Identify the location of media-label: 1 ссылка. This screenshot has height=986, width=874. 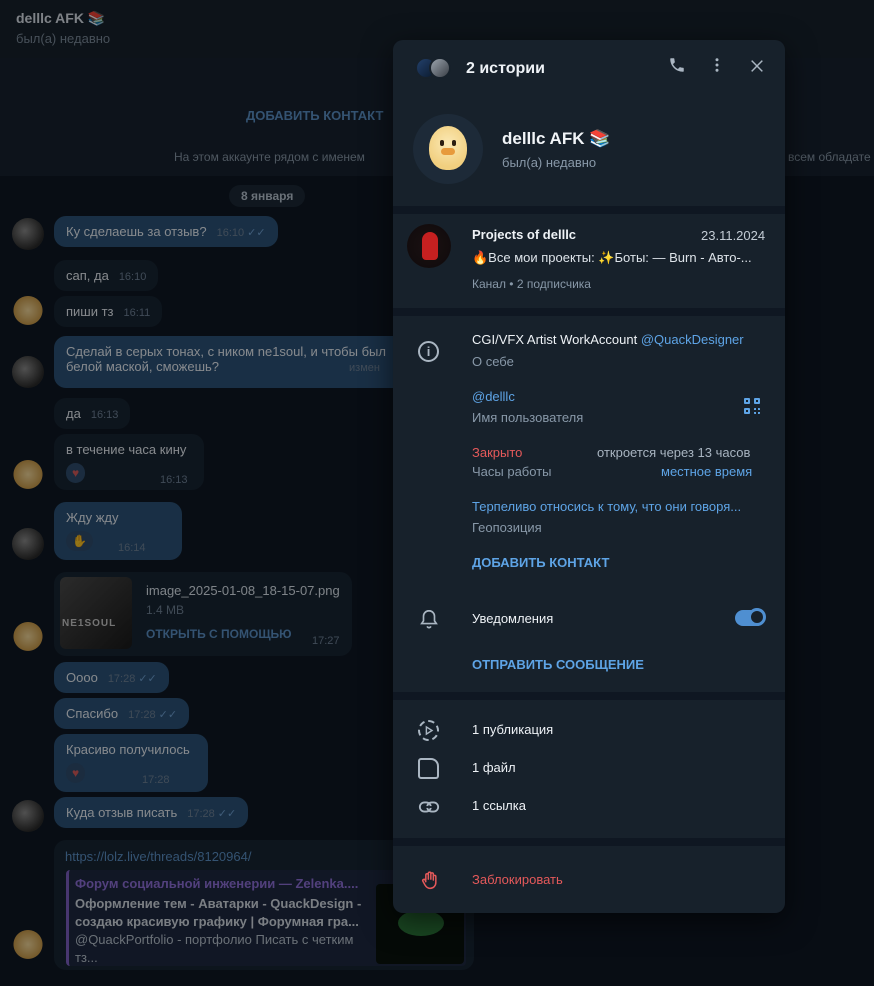
(499, 805).